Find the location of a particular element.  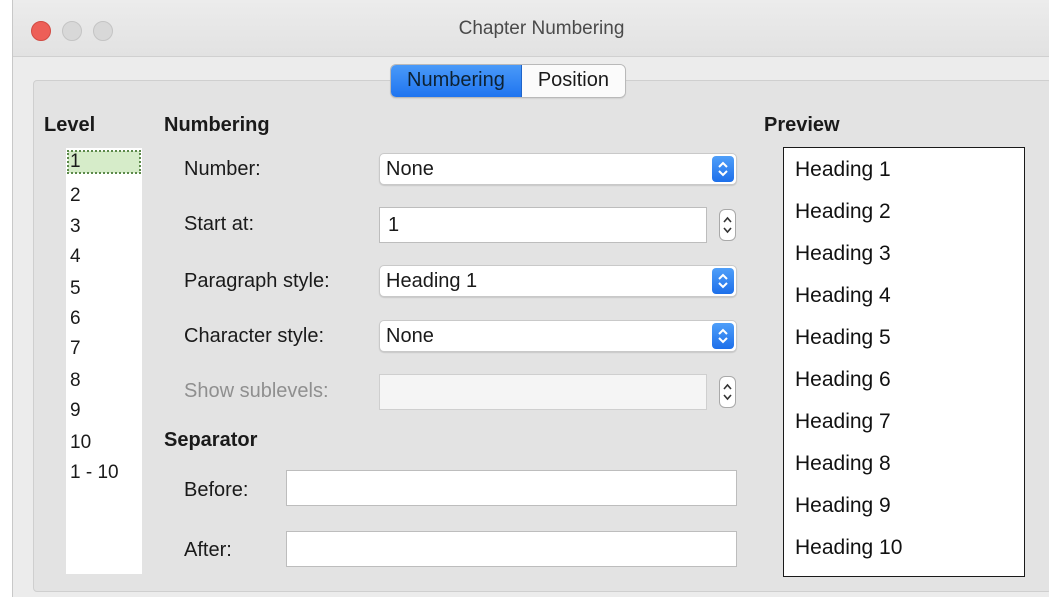

preview-heading-4: Heading 4 is located at coordinates (843, 295).